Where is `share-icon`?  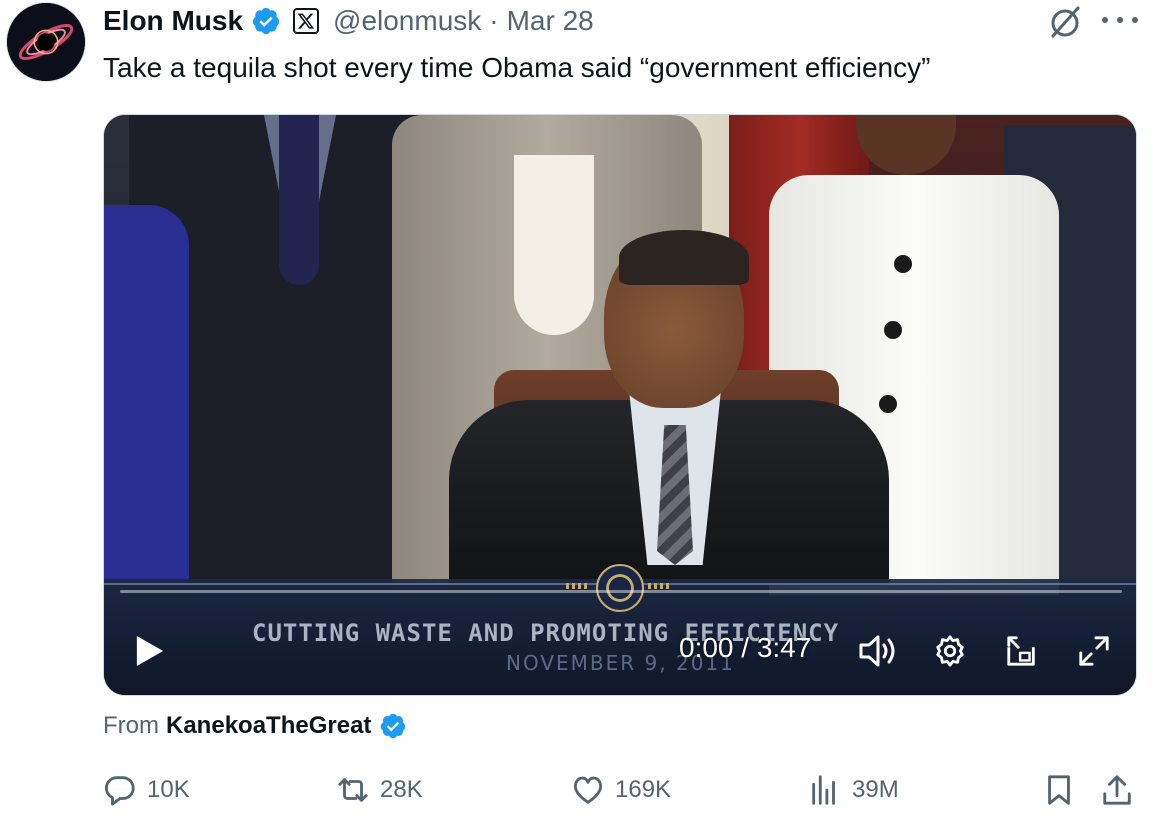 share-icon is located at coordinates (1117, 790).